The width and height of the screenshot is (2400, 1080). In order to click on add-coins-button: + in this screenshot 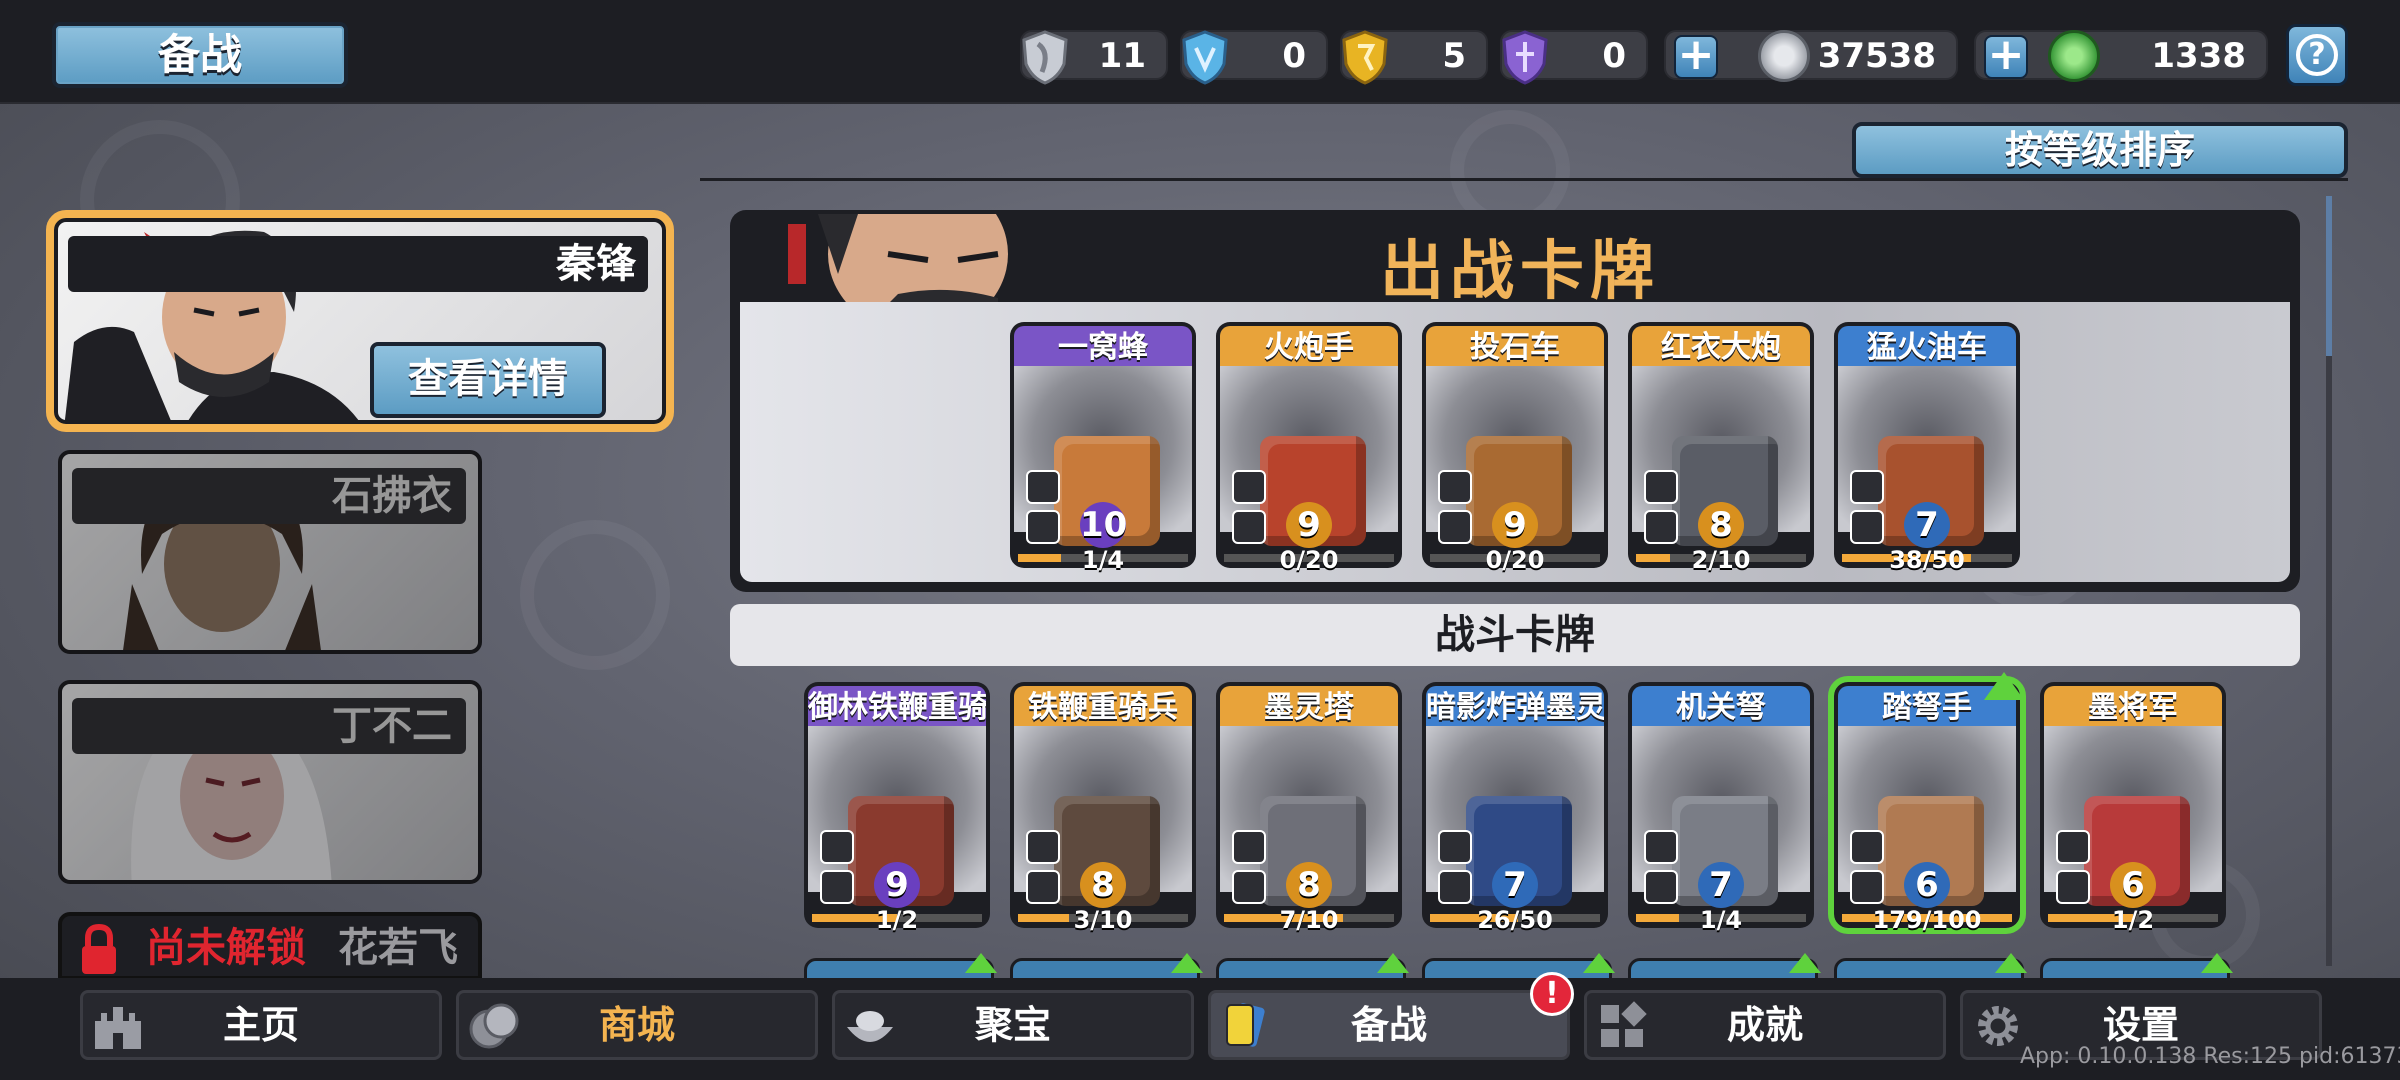, I will do `click(1696, 56)`.